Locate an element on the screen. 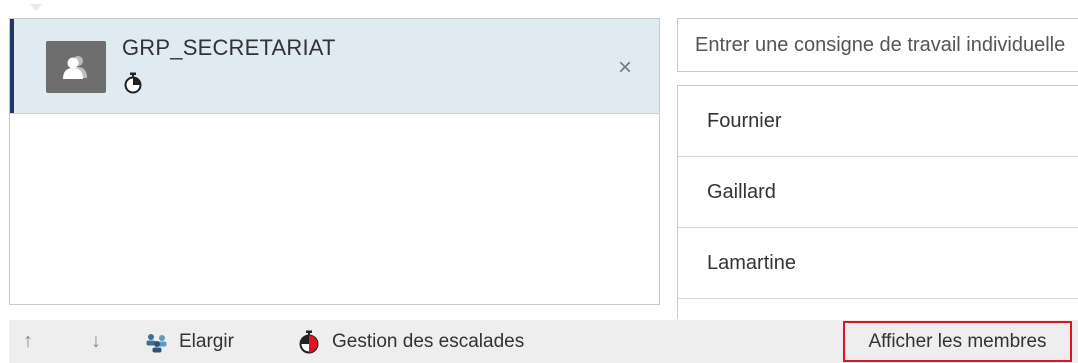 The image size is (1078, 363). assignee-name: GRP_SECRETARIAT is located at coordinates (229, 47).